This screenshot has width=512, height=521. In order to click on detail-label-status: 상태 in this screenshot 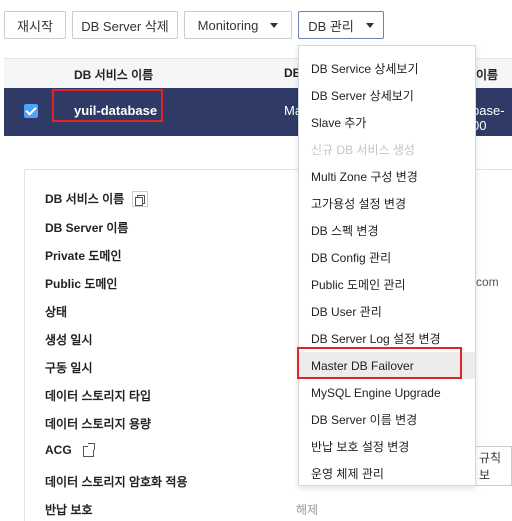, I will do `click(56, 312)`.